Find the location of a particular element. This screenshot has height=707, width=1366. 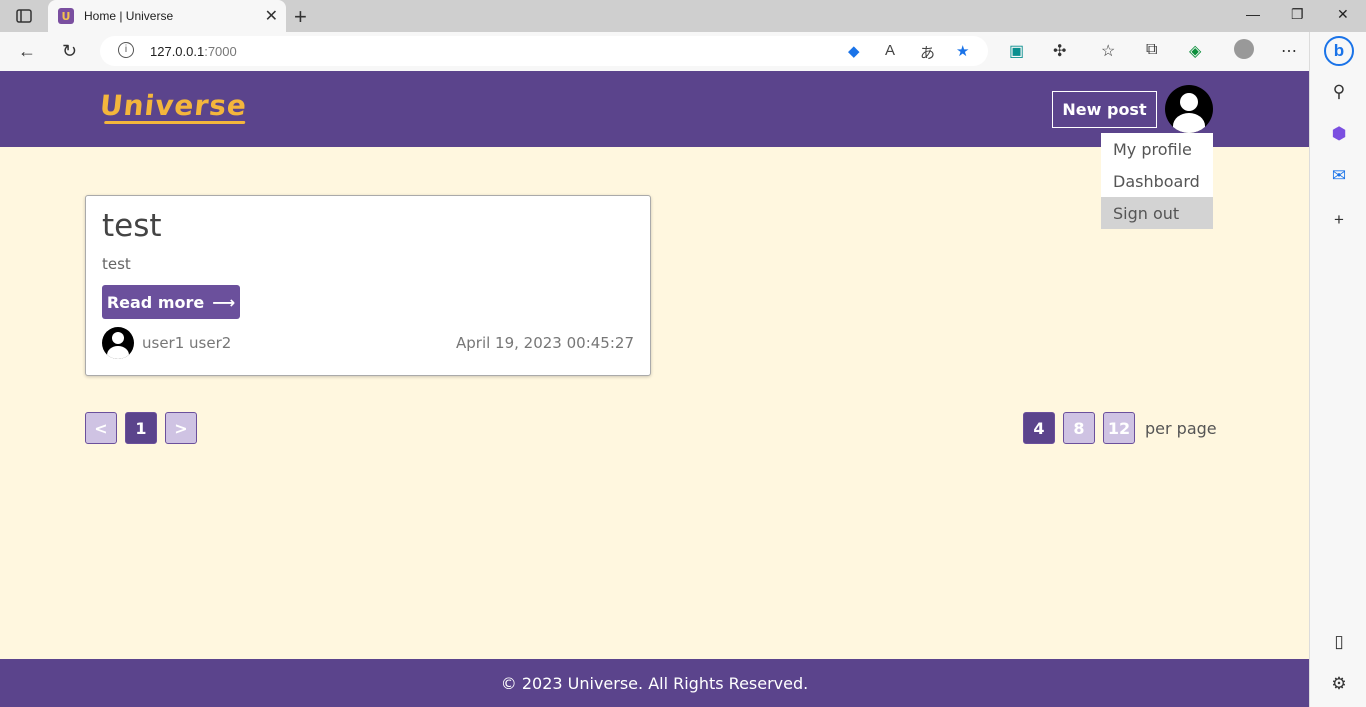

read-more-label: Read more is located at coordinates (155, 302).